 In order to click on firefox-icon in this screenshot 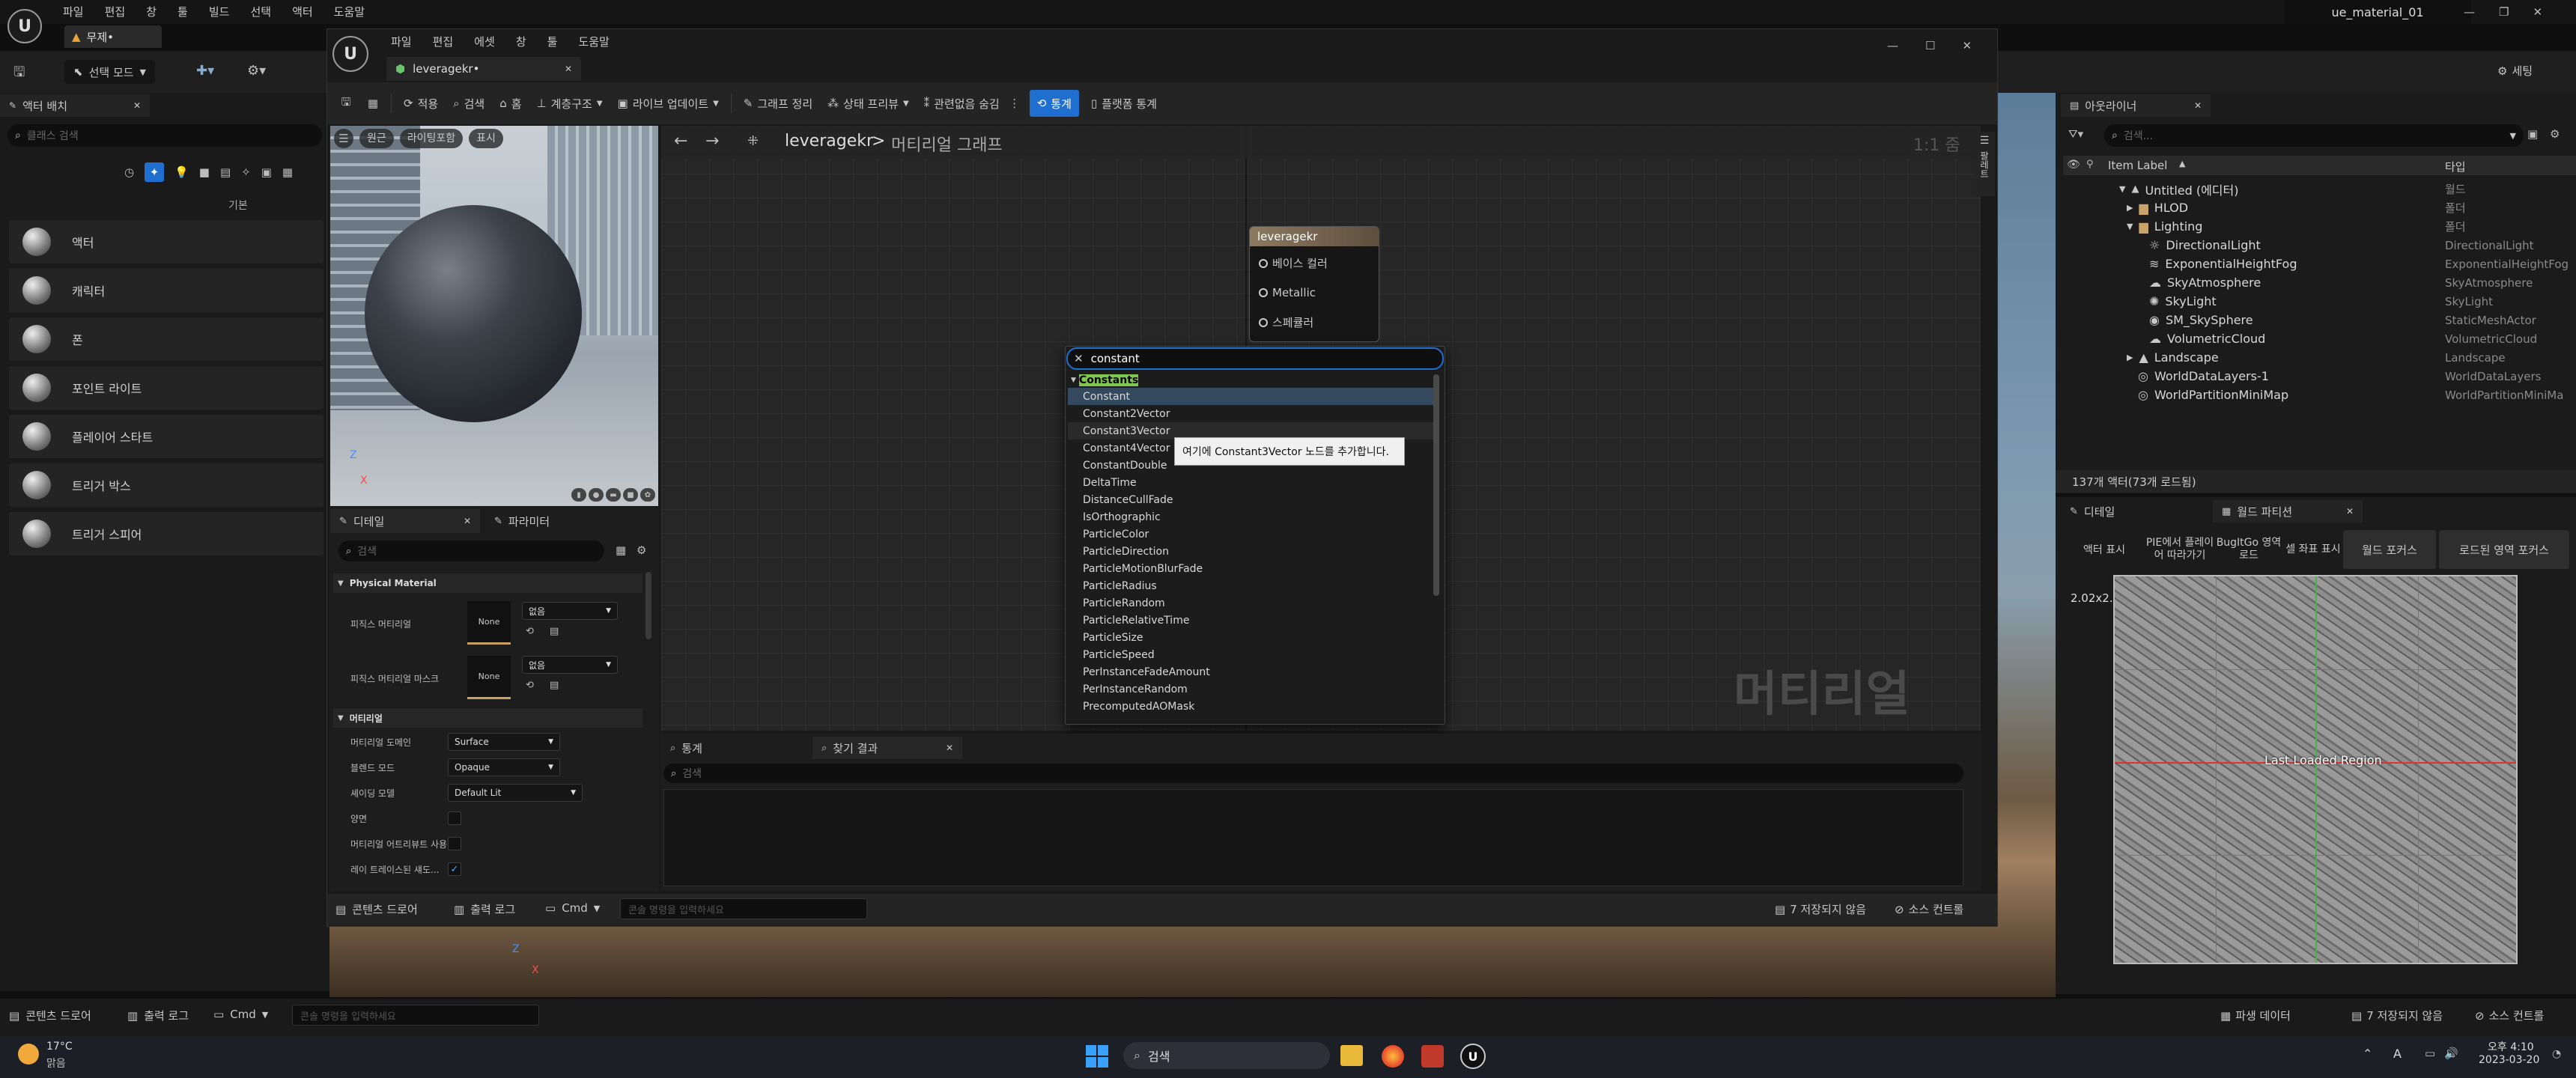, I will do `click(1393, 1056)`.